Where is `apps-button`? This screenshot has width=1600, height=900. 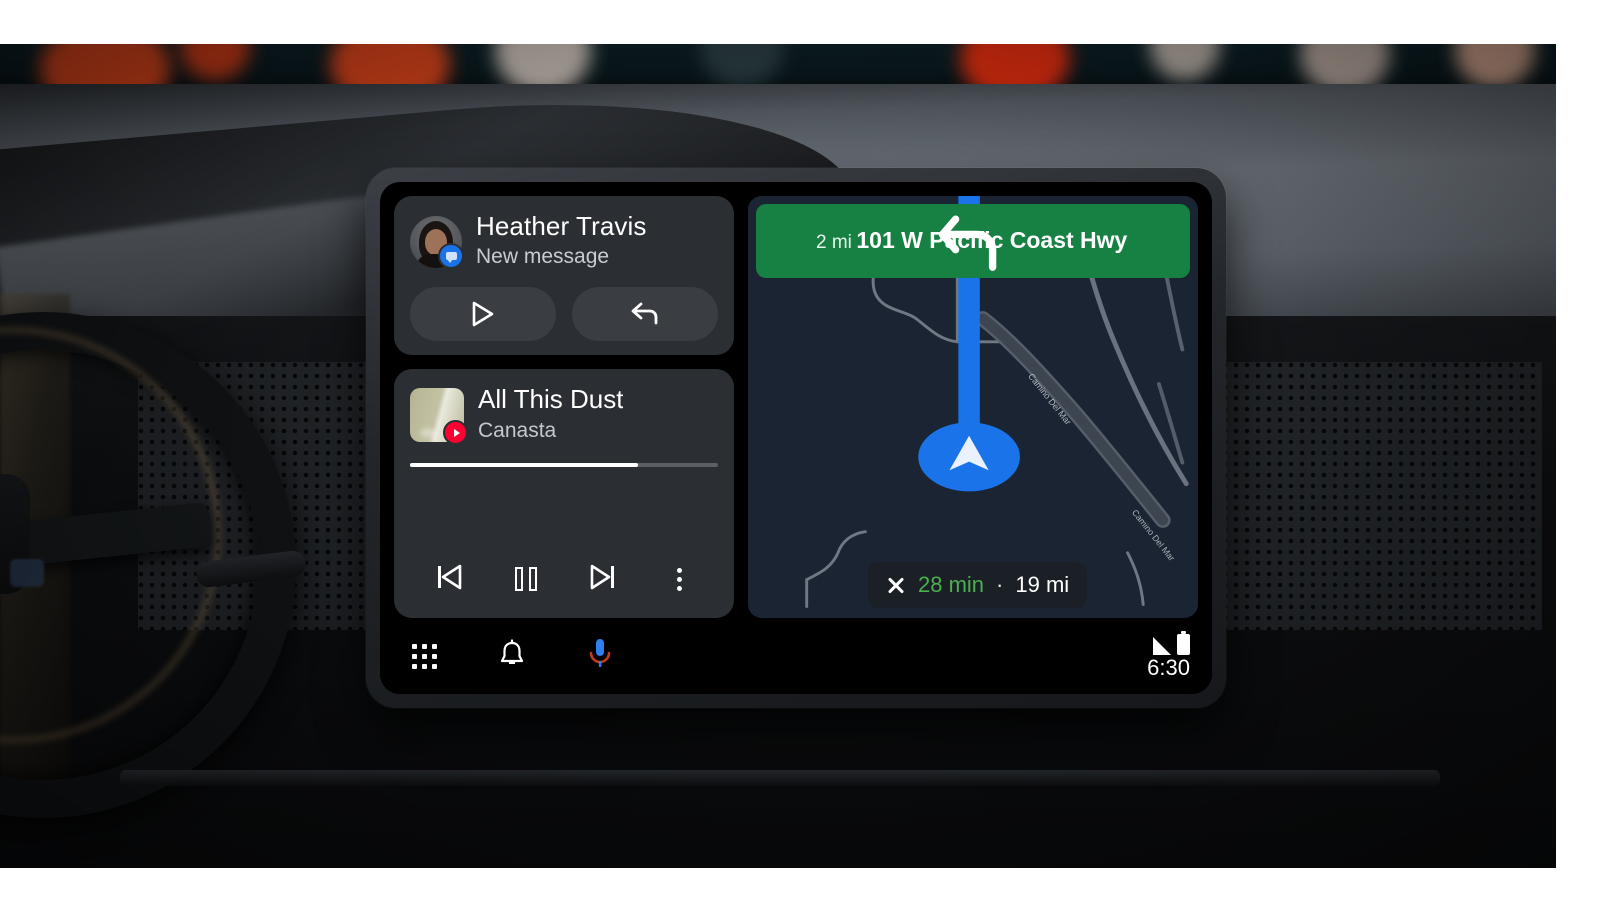
apps-button is located at coordinates (424, 656).